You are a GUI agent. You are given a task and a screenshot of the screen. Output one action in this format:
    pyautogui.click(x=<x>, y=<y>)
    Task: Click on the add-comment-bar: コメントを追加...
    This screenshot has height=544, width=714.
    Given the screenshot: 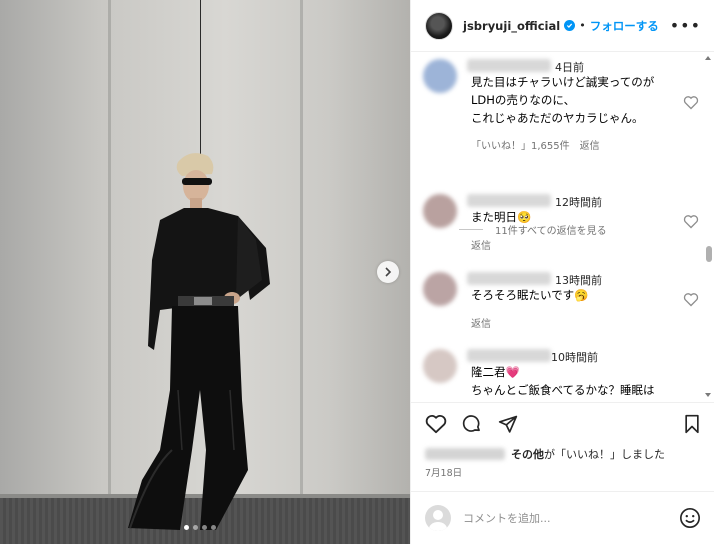 What is the action you would take?
    pyautogui.click(x=563, y=518)
    